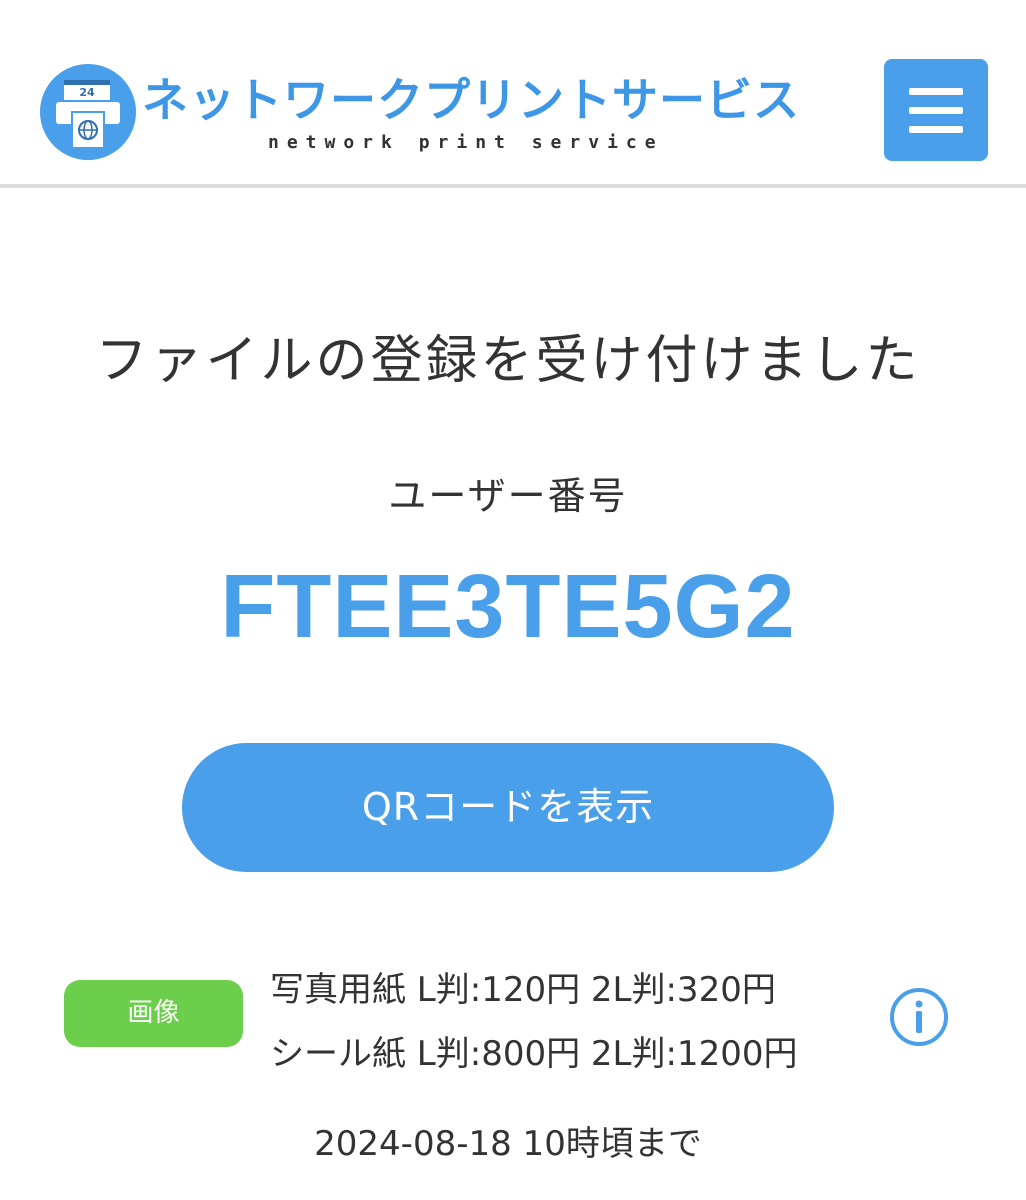 The height and width of the screenshot is (1200, 1026). I want to click on show-qr-code-button: QRコードを表示, so click(508, 807).